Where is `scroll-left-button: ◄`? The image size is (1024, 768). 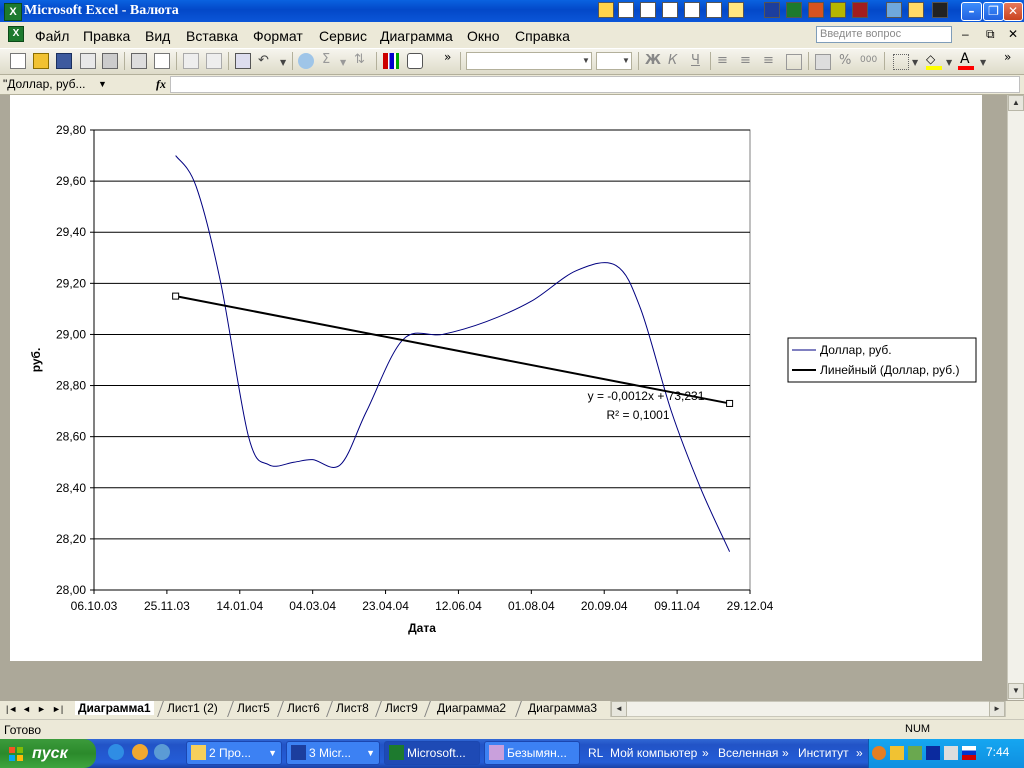 scroll-left-button: ◄ is located at coordinates (619, 709).